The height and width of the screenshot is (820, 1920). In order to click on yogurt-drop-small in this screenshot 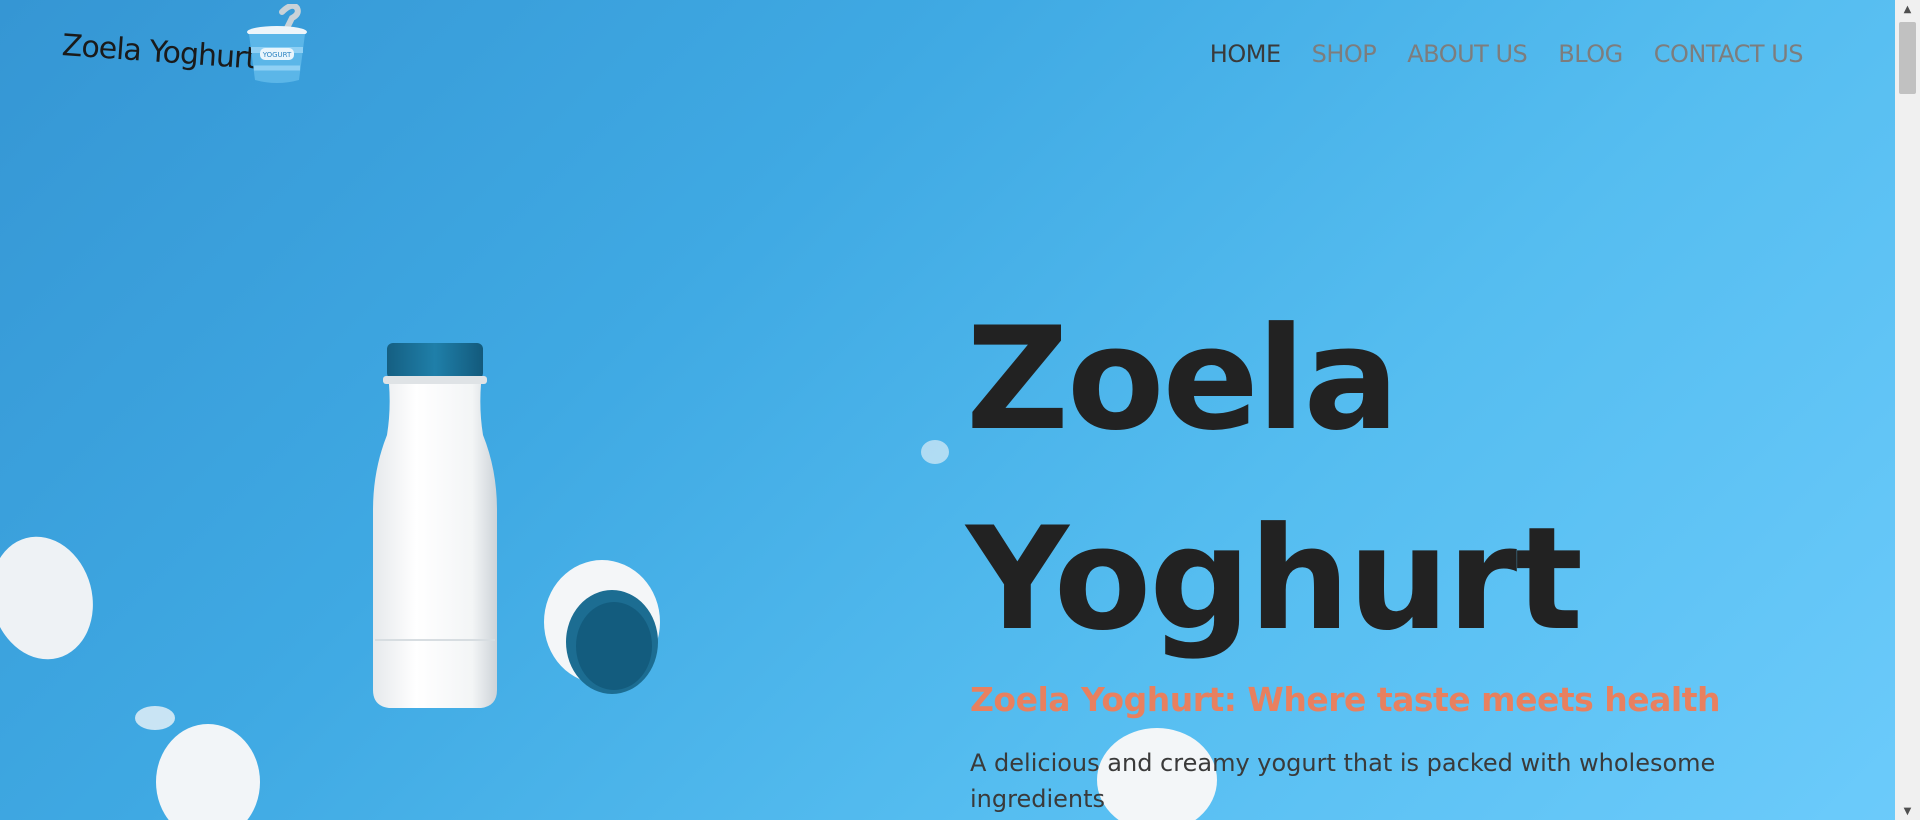, I will do `click(155, 718)`.